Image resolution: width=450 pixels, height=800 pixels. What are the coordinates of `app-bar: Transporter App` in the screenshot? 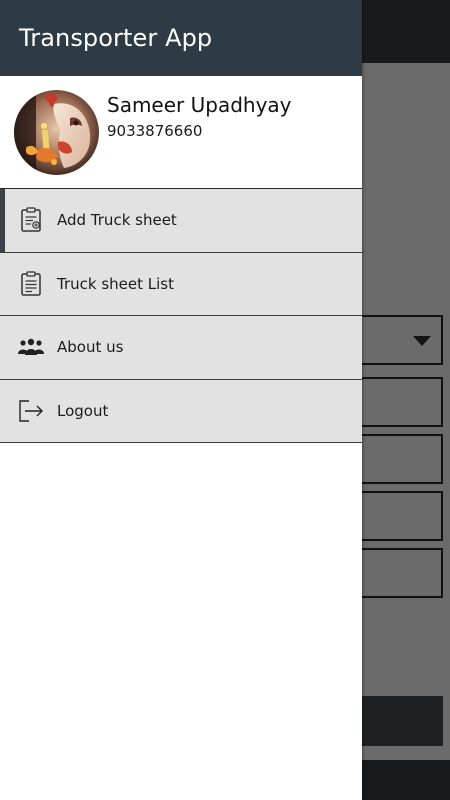 It's located at (181, 38).